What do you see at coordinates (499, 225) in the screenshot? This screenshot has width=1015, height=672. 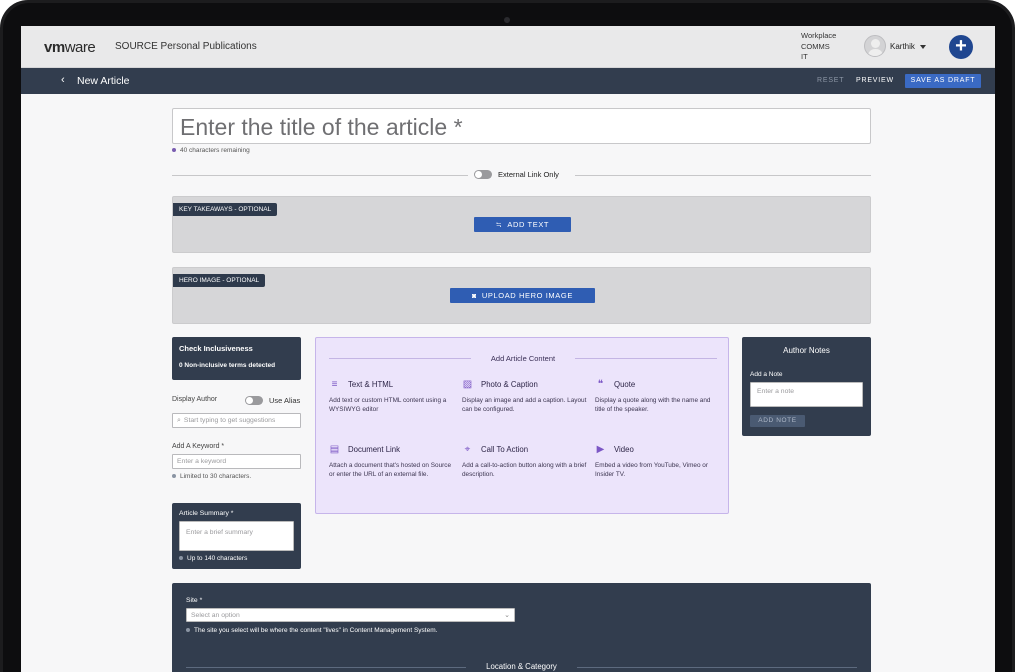 I see `text-icon: ≒` at bounding box center [499, 225].